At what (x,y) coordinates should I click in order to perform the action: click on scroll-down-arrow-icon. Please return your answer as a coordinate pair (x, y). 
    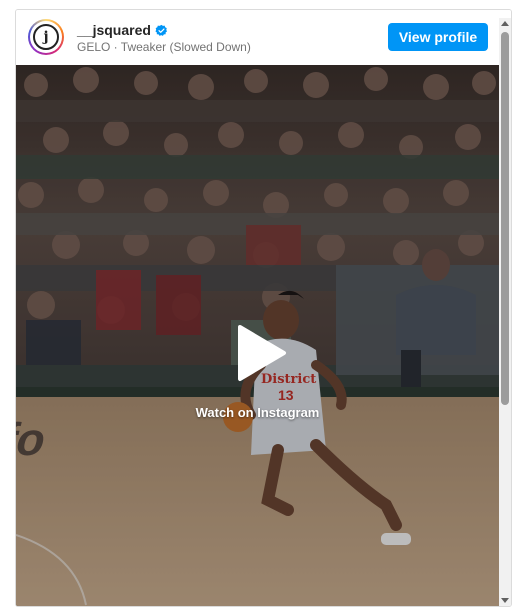
    Looking at the image, I should click on (505, 600).